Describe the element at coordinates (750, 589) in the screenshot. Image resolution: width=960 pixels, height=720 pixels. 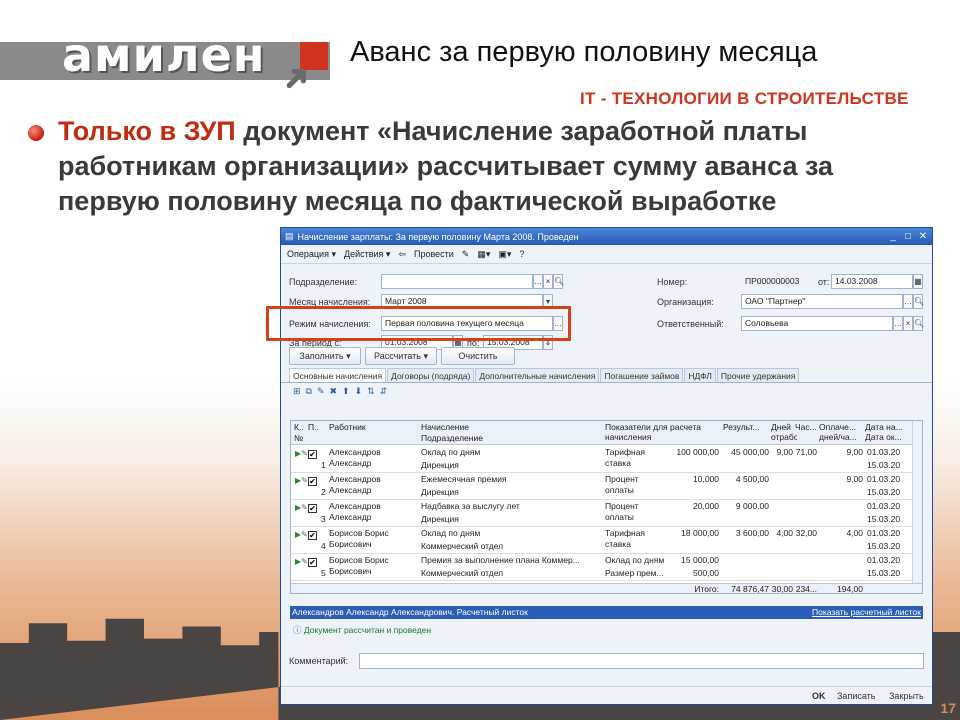
I see `total-result: 74 876,47` at that location.